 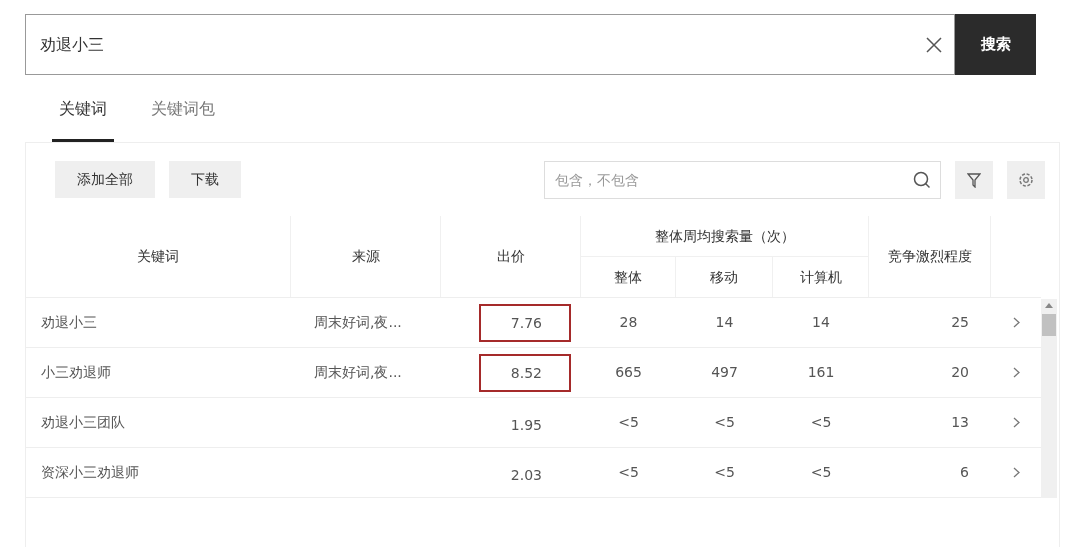 What do you see at coordinates (511, 256) in the screenshot?
I see `column-header: 出价` at bounding box center [511, 256].